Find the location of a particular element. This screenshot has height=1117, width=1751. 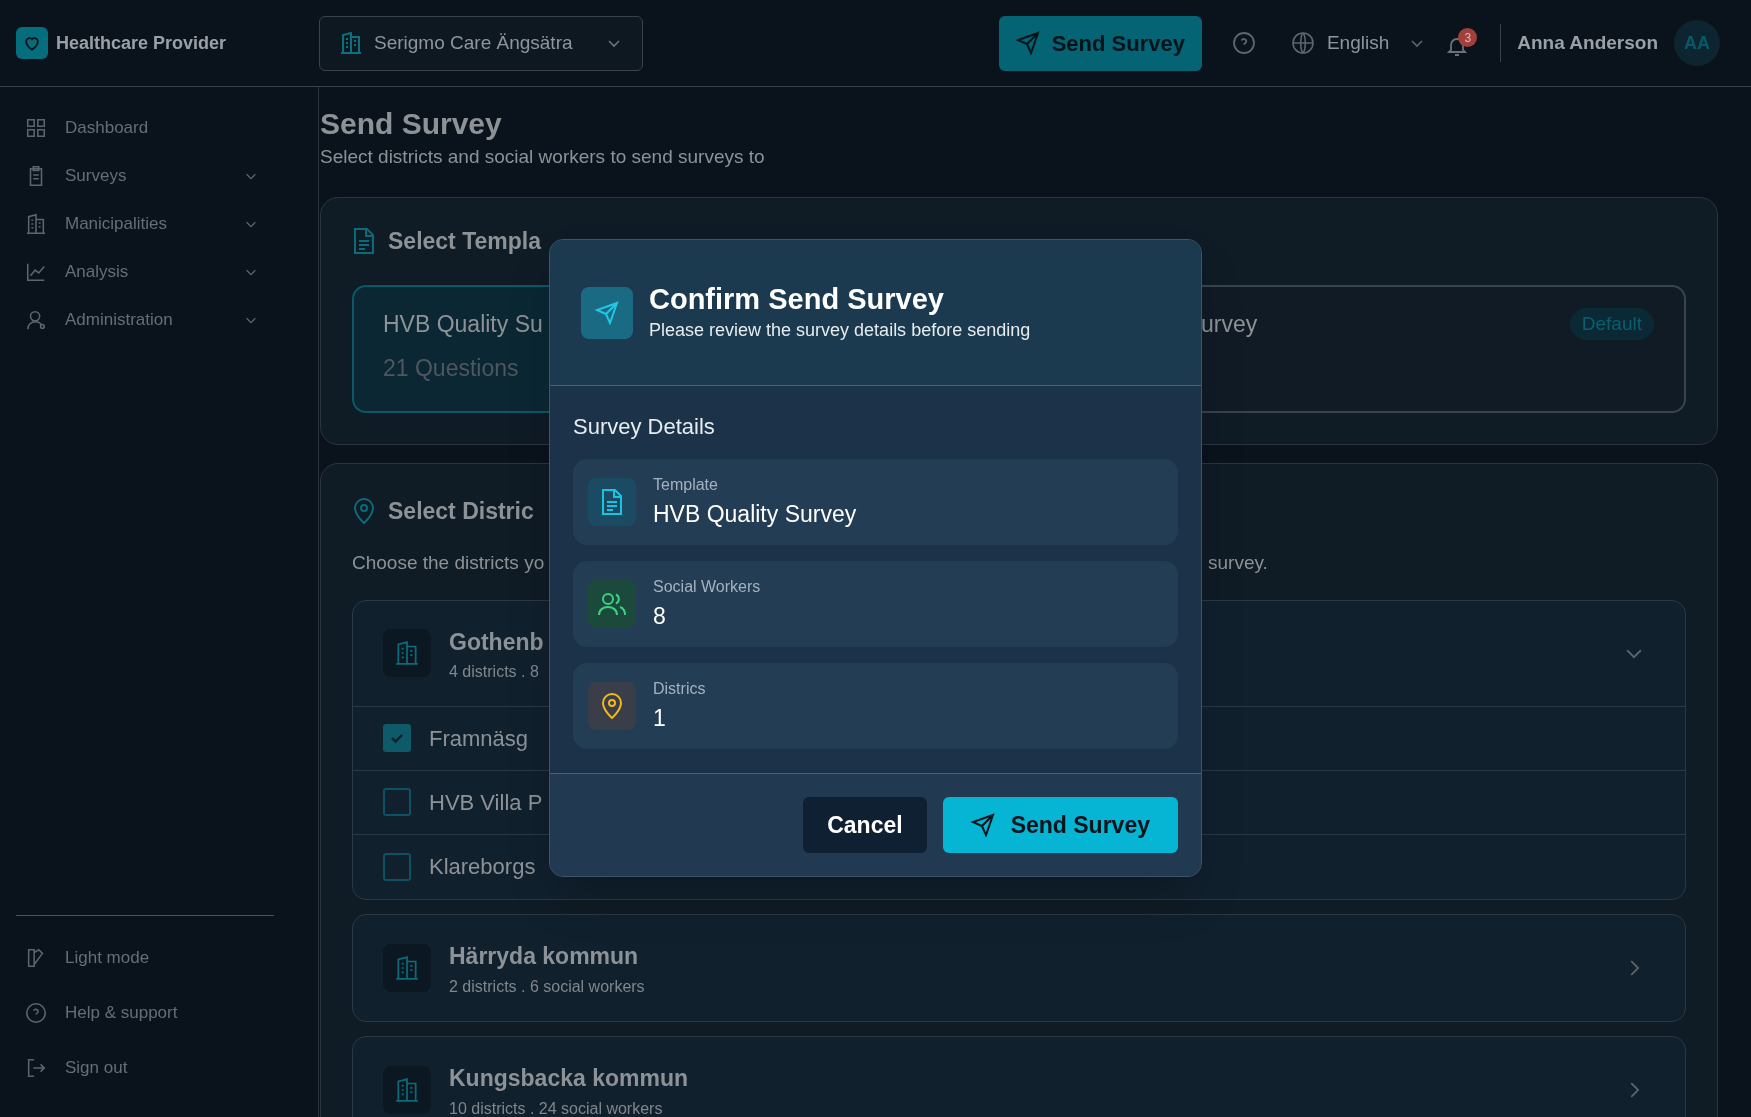

section-description: survey. is located at coordinates (1238, 563).